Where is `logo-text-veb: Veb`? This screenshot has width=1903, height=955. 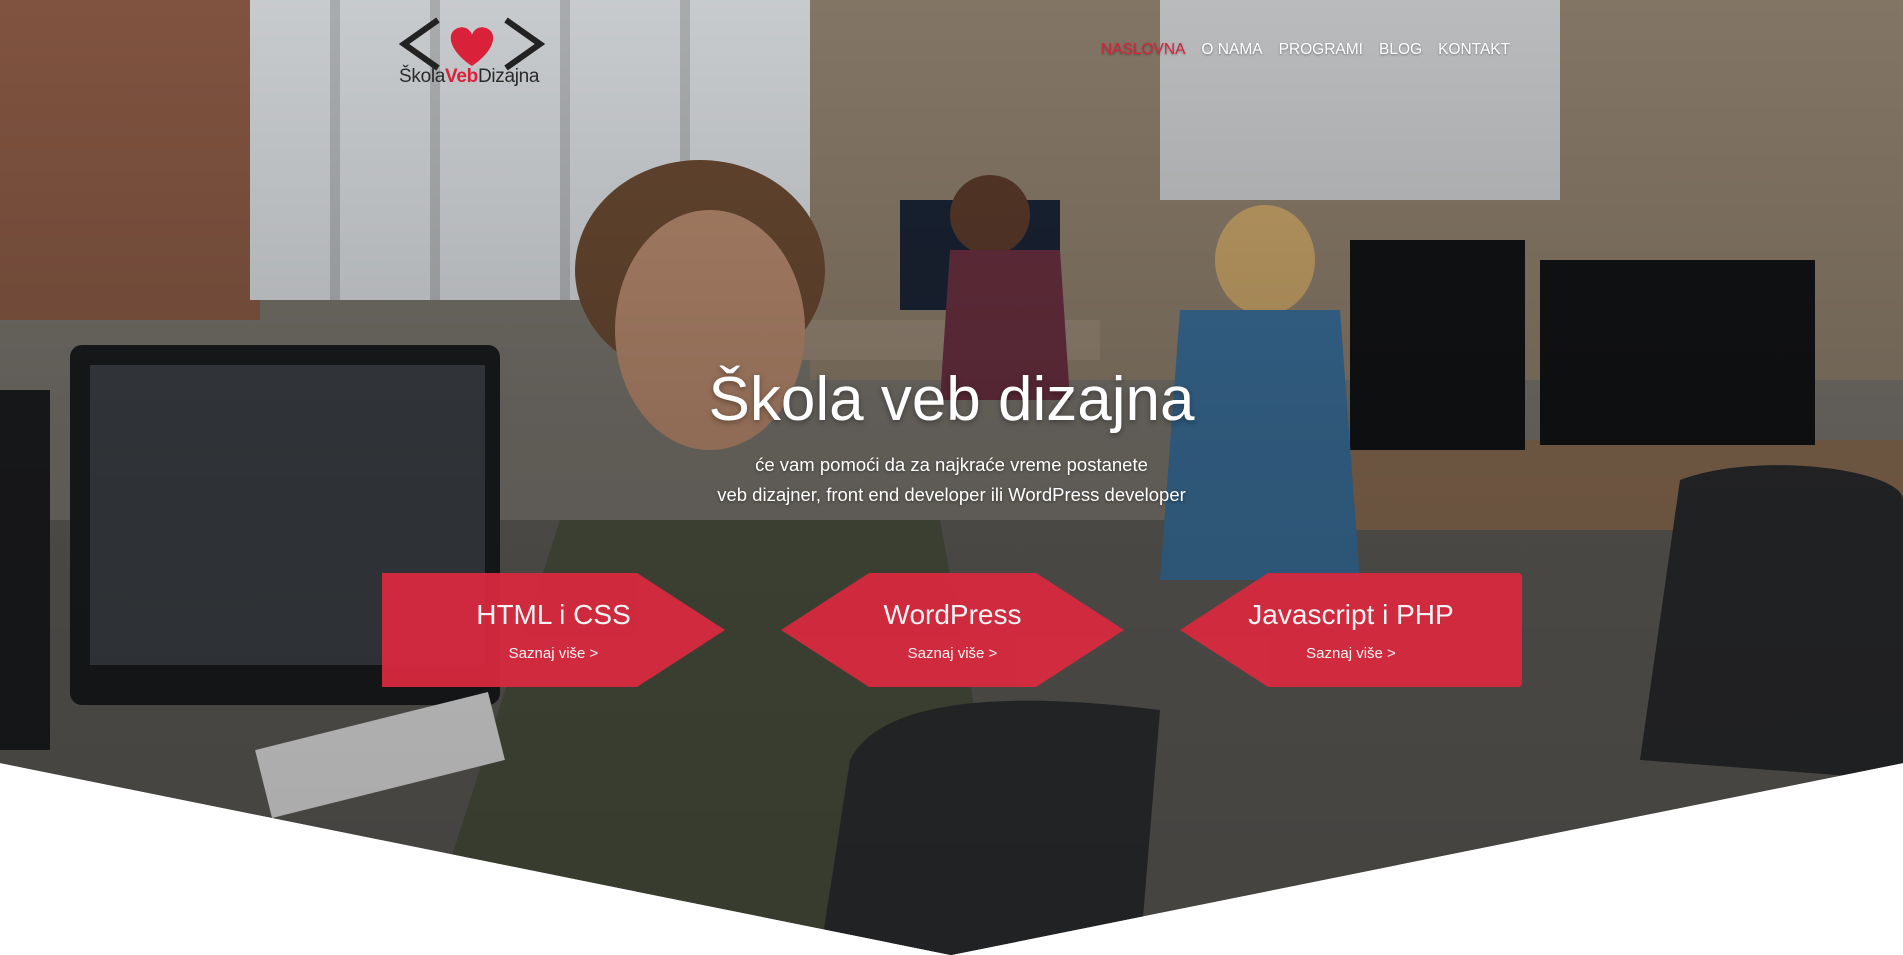 logo-text-veb: Veb is located at coordinates (461, 76).